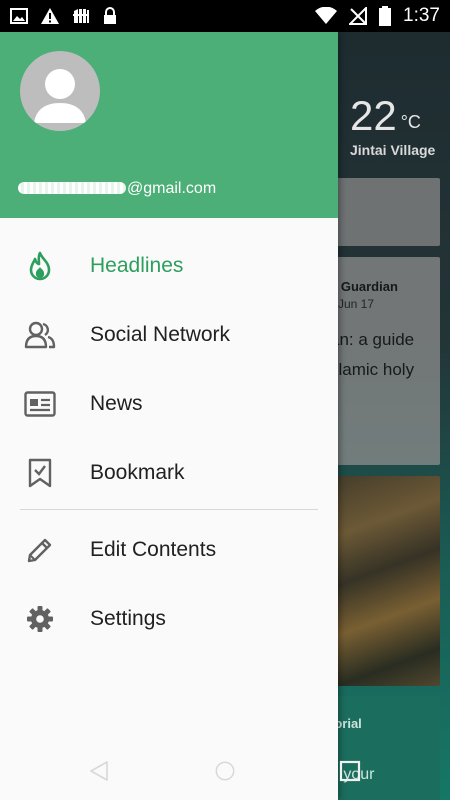  I want to click on menu-item-edit-contents: Edit Contents, so click(169, 549).